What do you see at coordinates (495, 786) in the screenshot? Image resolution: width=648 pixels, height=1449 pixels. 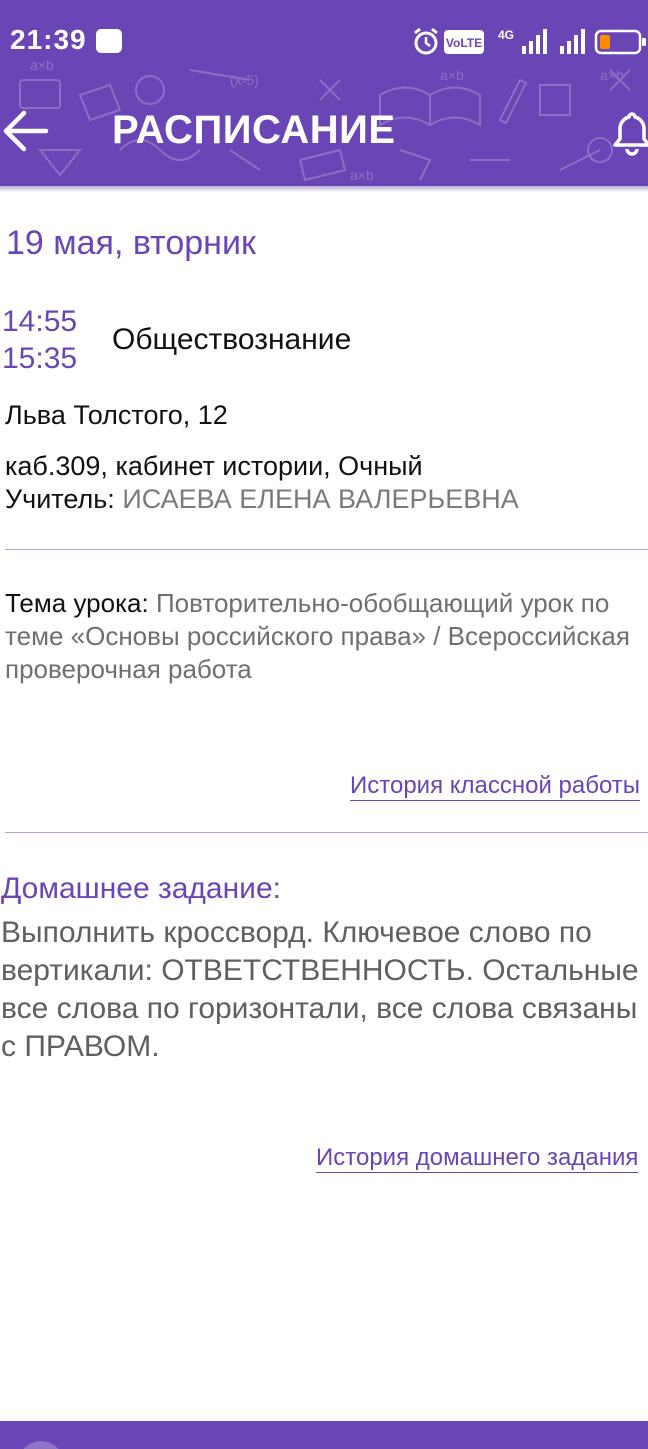 I see `class-history-link: История классной работы` at bounding box center [495, 786].